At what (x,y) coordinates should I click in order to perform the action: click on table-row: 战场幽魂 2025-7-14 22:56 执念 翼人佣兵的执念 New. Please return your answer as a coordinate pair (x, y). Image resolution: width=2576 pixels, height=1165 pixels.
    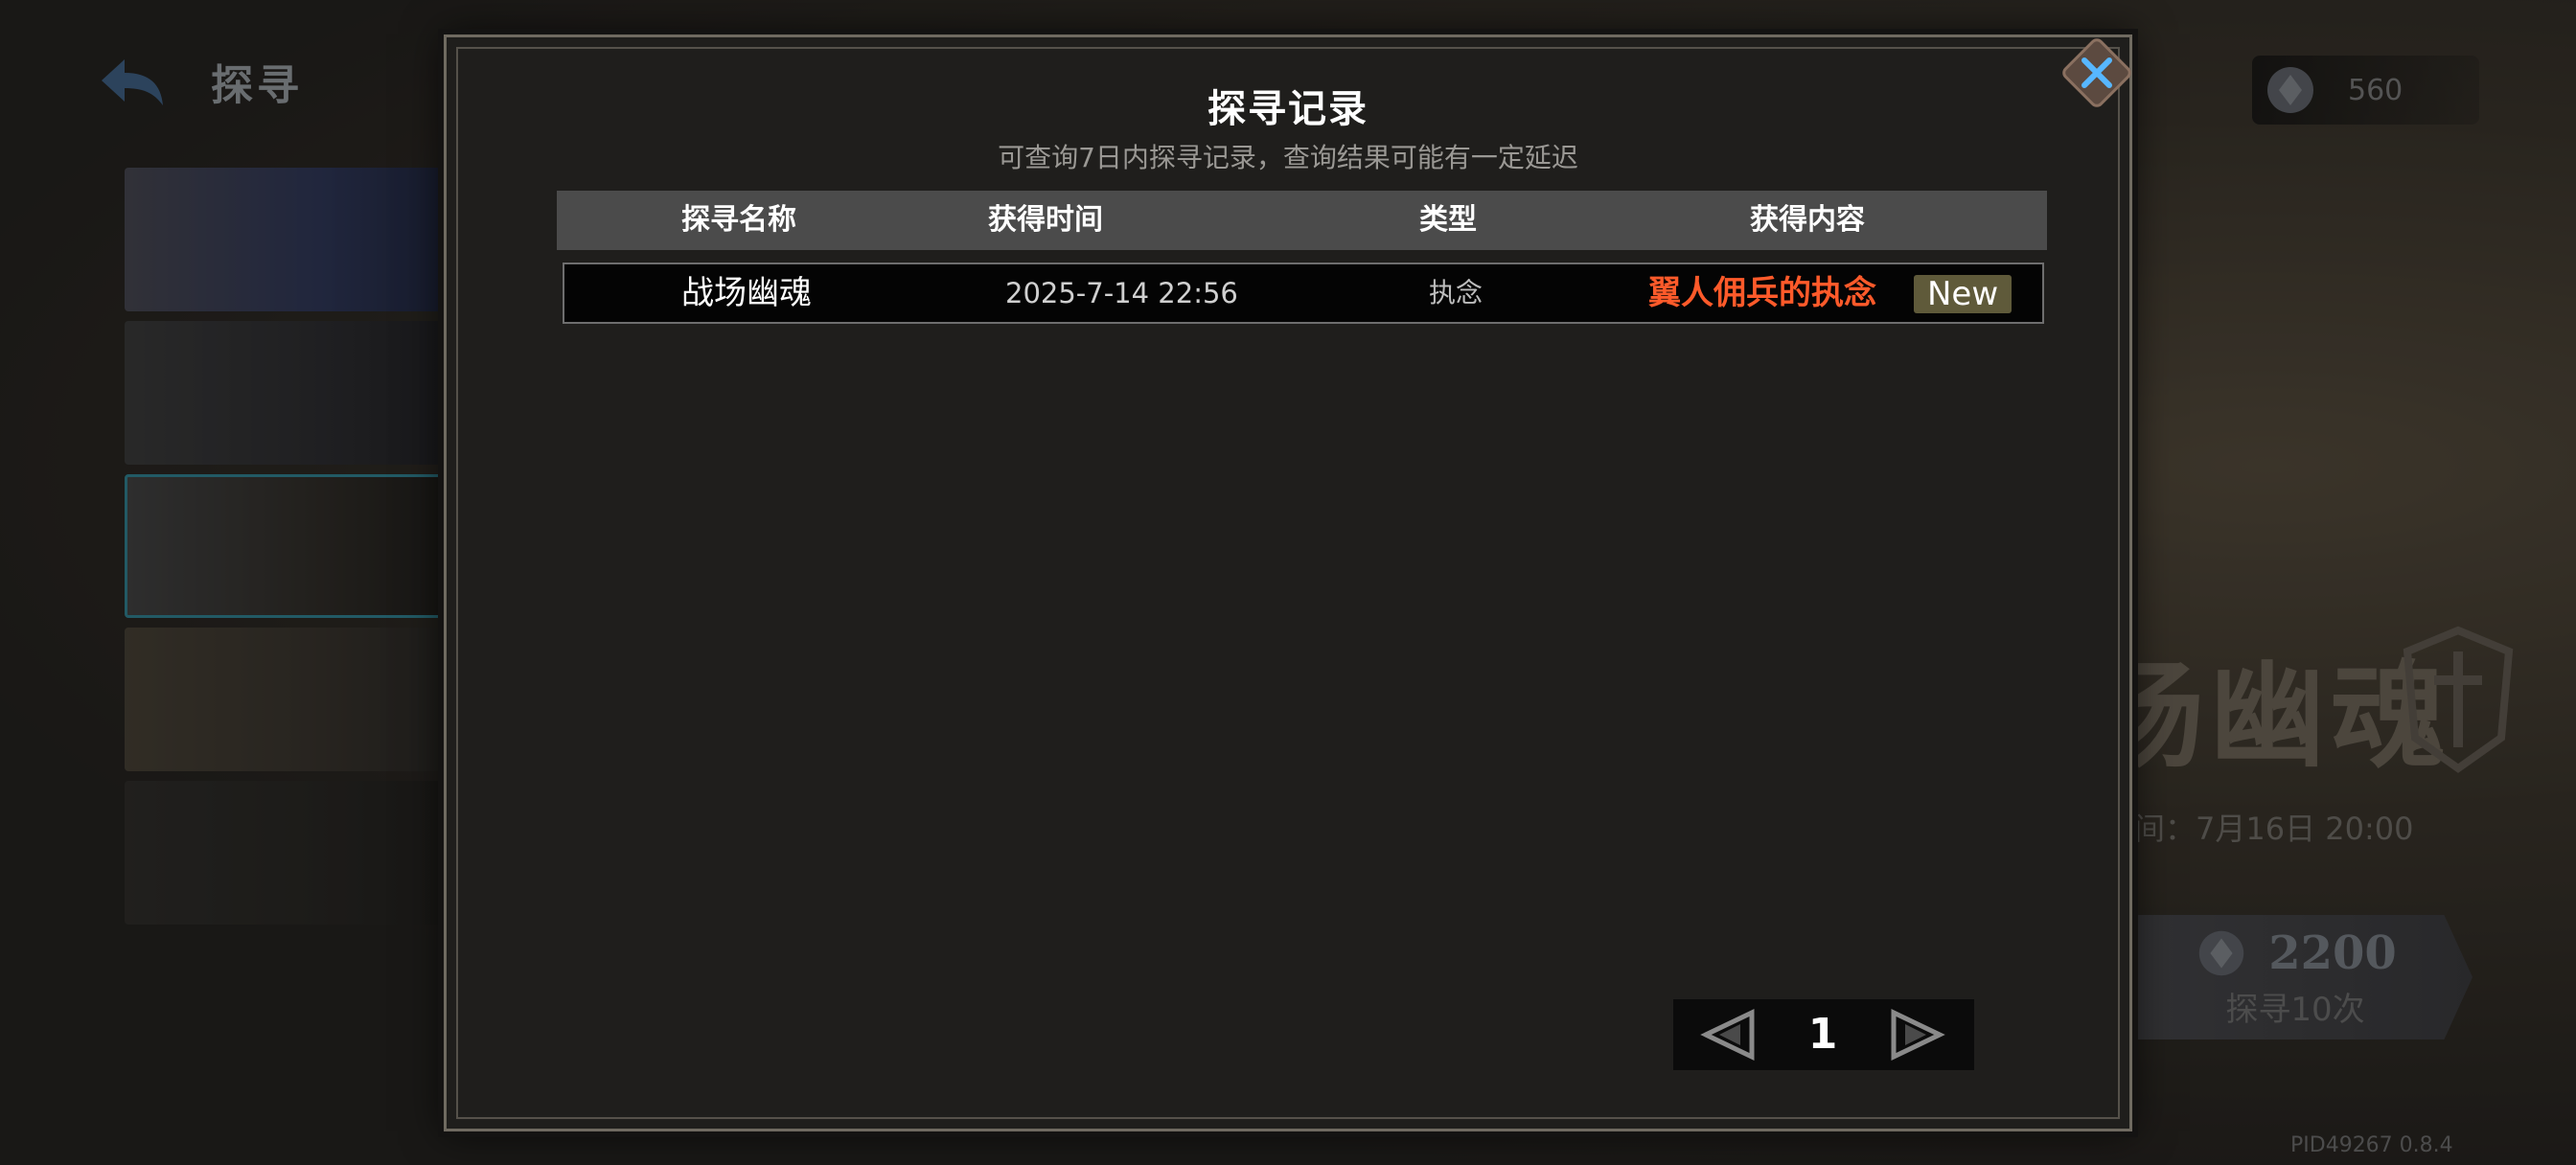
    Looking at the image, I should click on (1303, 293).